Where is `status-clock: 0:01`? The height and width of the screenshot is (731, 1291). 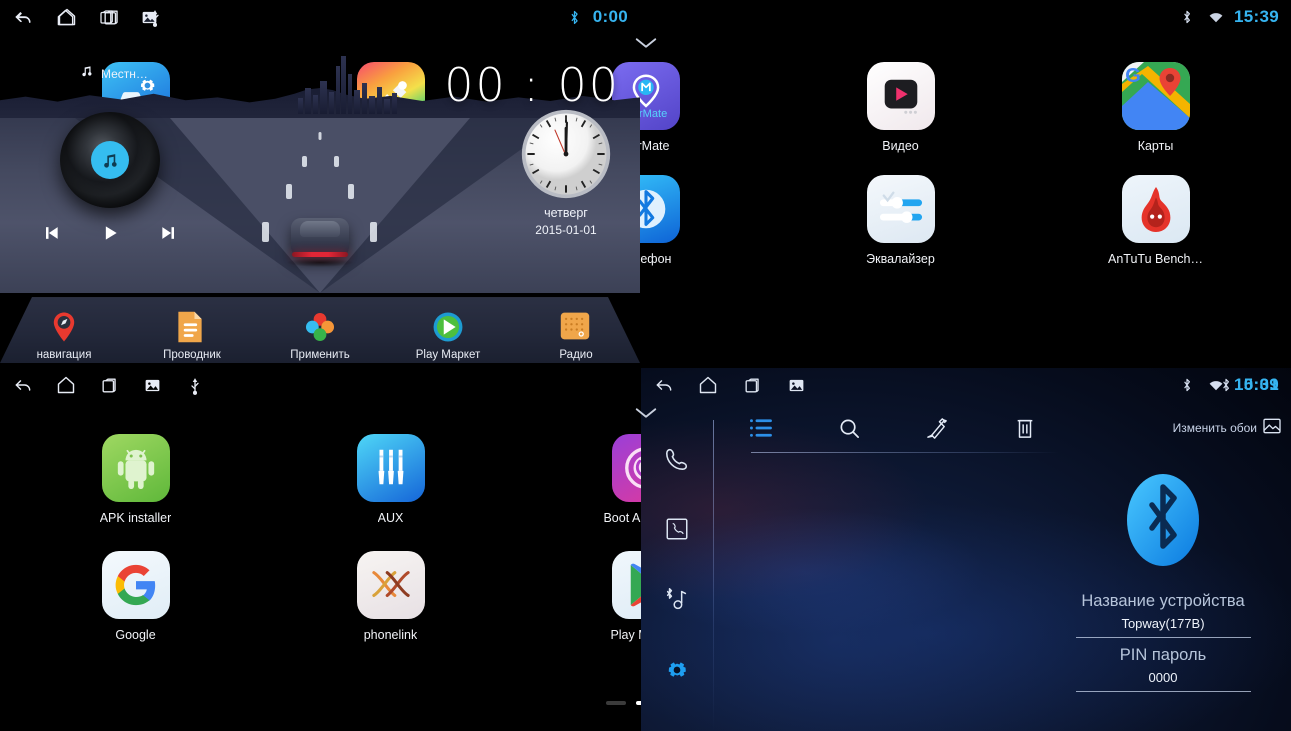
status-clock: 0:01 is located at coordinates (1261, 384).